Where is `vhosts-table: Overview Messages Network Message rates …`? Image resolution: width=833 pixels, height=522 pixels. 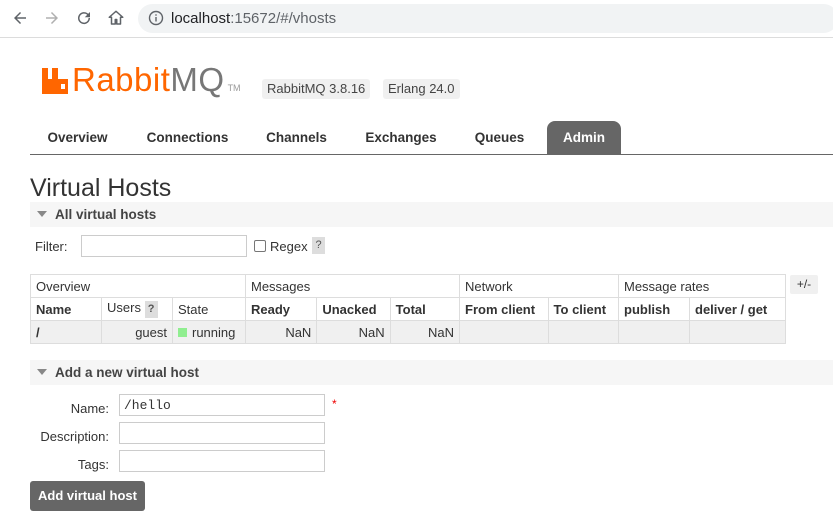
vhosts-table: Overview Messages Network Message rates … is located at coordinates (408, 309).